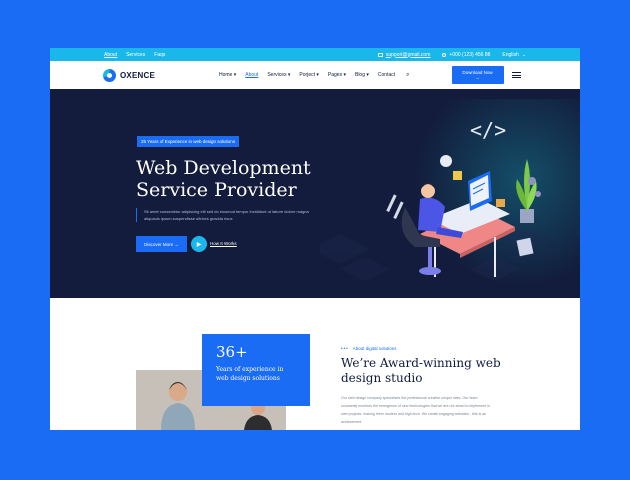  What do you see at coordinates (446, 161) in the screenshot?
I see `chat-bubble` at bounding box center [446, 161].